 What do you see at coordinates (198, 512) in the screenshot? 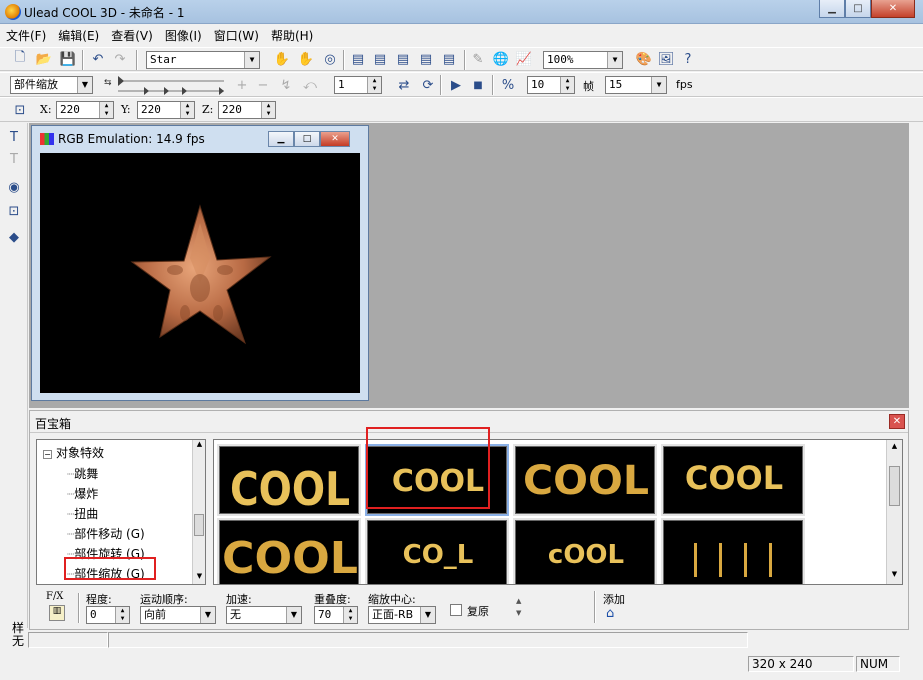
I see `tree-scrollbar: ▲ ▼` at bounding box center [198, 512].